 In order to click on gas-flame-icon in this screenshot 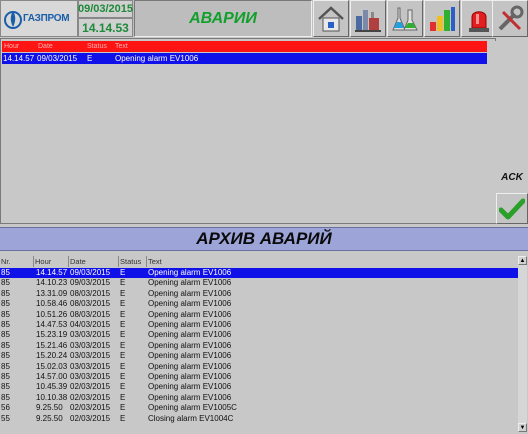, I will do `click(13, 19)`.